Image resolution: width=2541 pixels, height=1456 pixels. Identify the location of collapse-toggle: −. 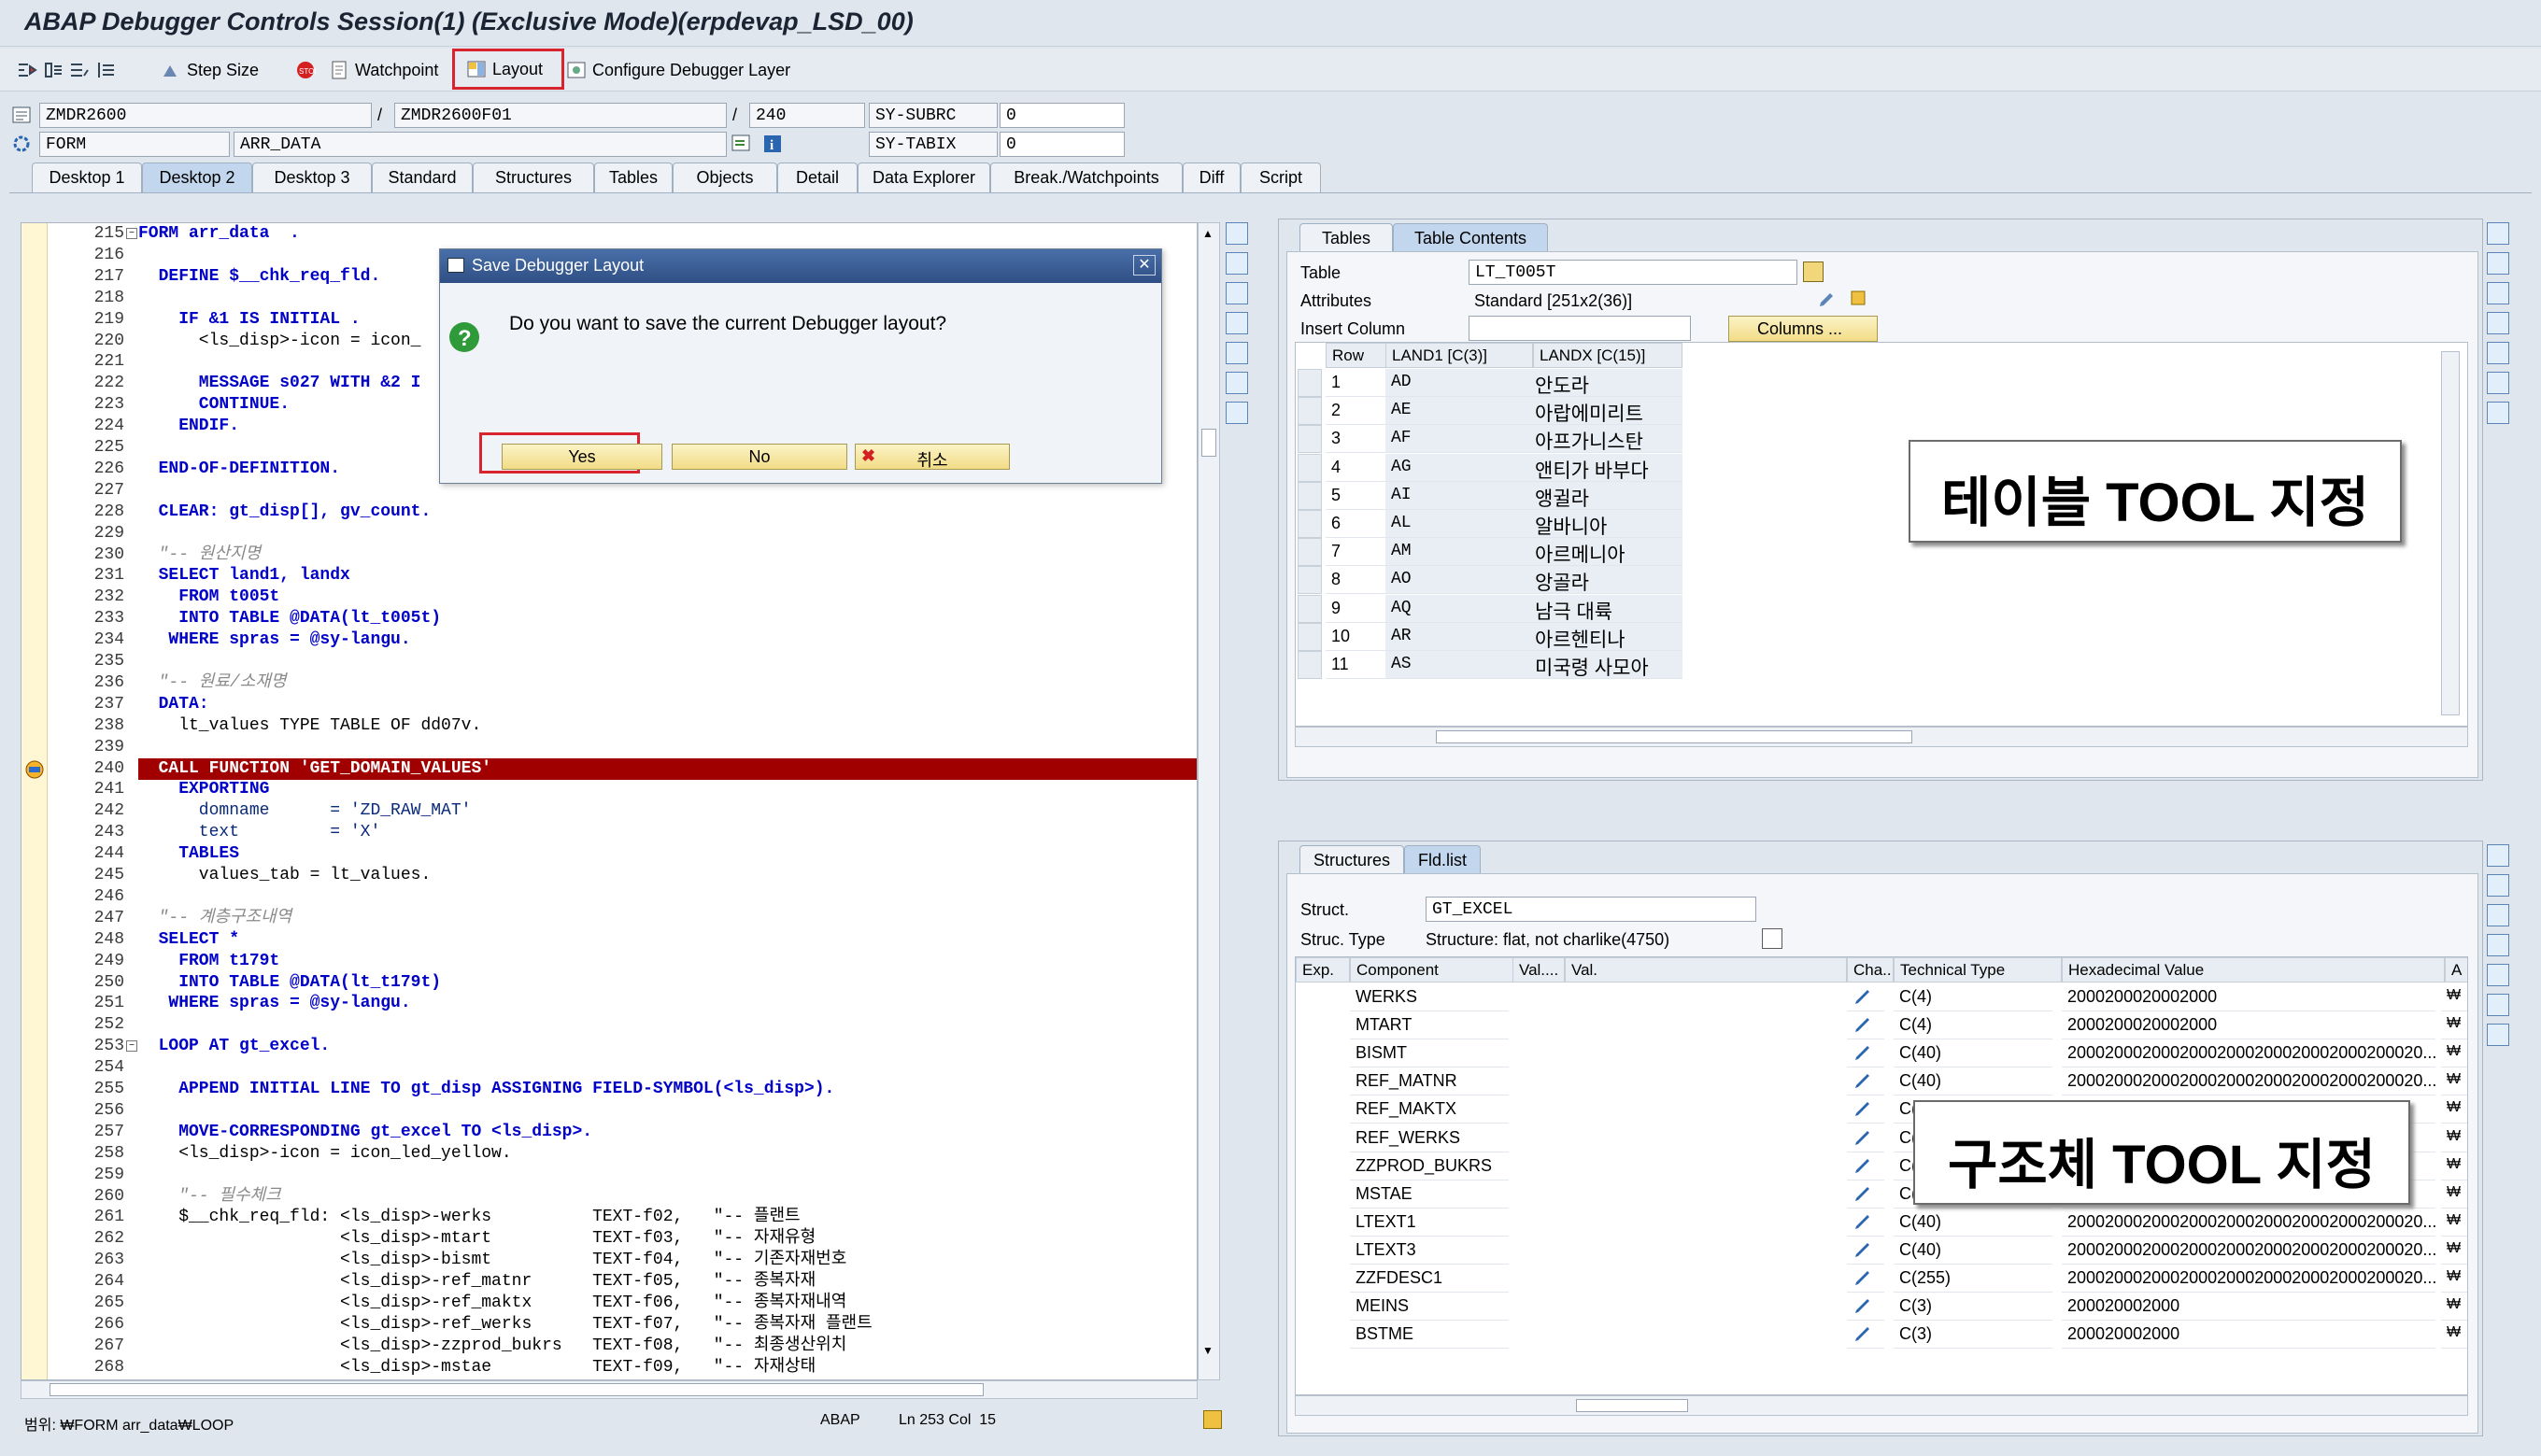
(131, 1046).